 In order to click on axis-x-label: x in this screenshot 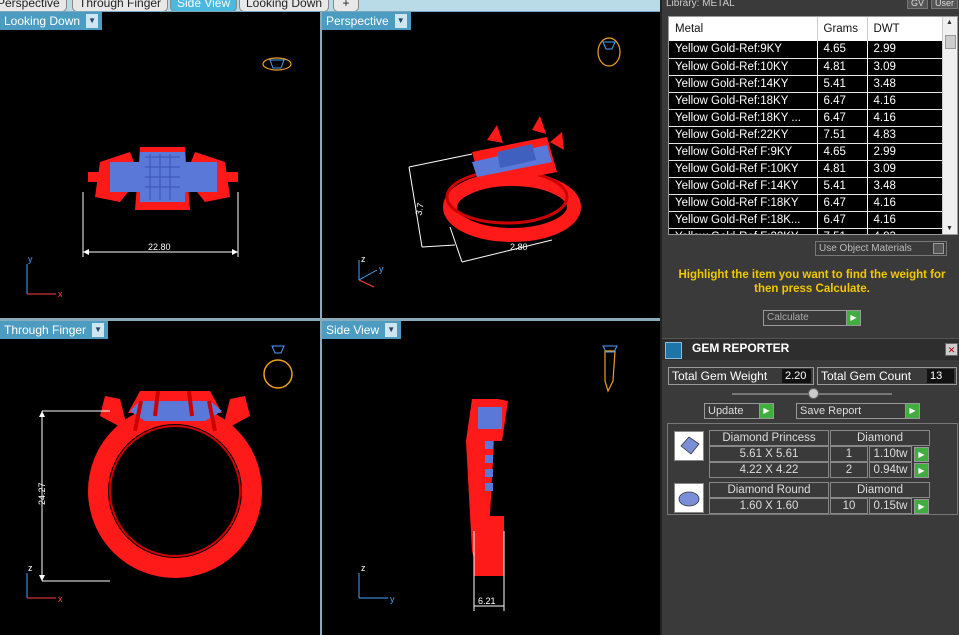, I will do `click(60, 294)`.